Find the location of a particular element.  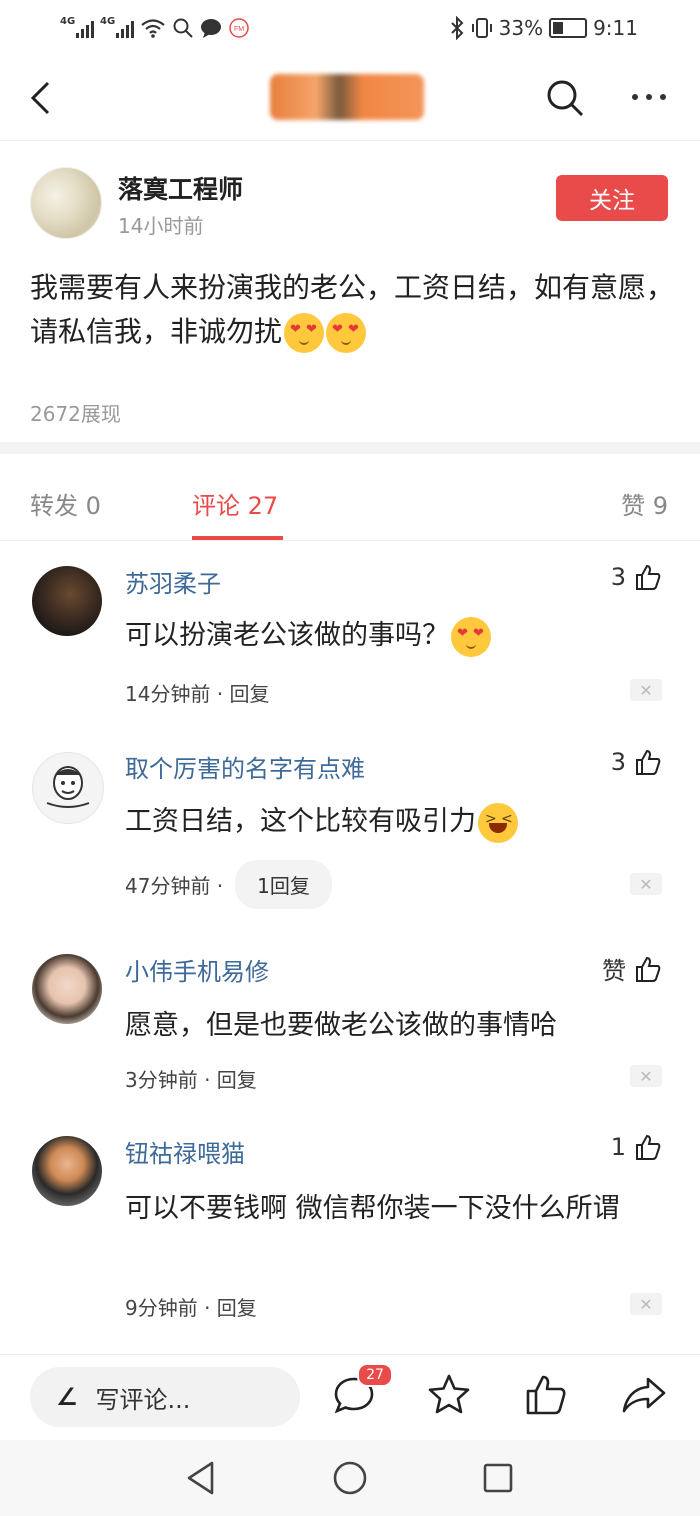

commenter-name: 苏羽柔子 is located at coordinates (173, 581).